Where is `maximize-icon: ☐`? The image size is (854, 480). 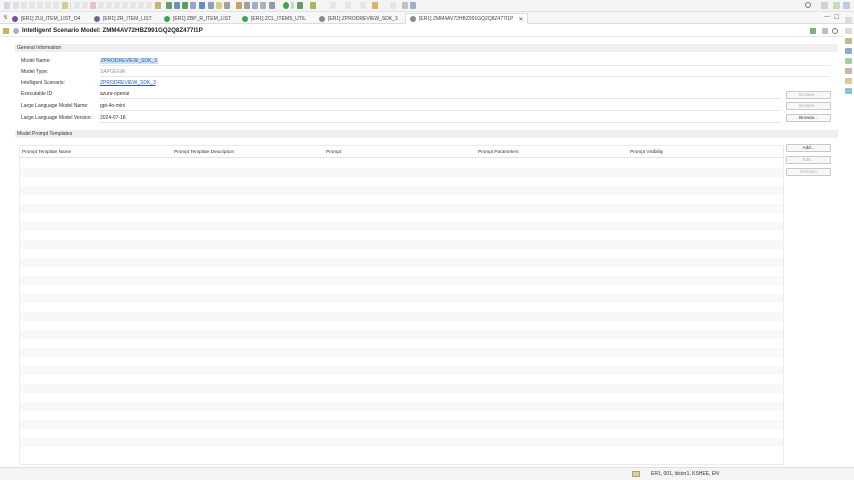
maximize-icon: ☐ is located at coordinates (836, 17).